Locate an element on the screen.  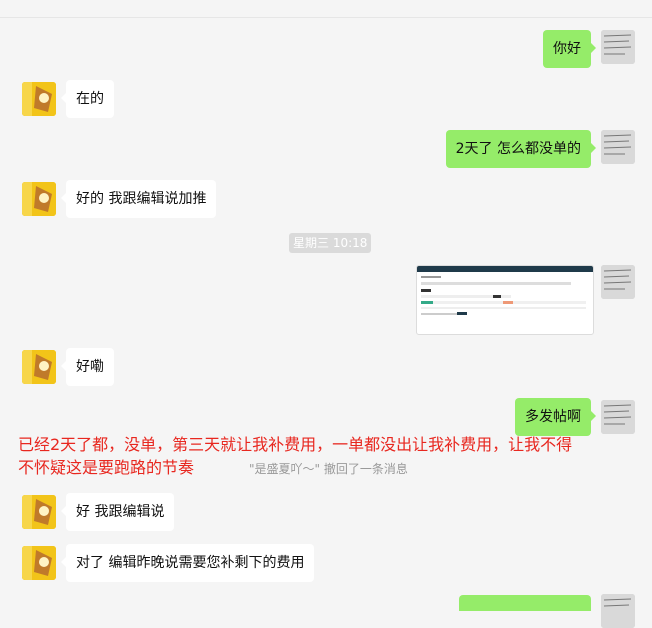
image-message is located at coordinates (505, 300).